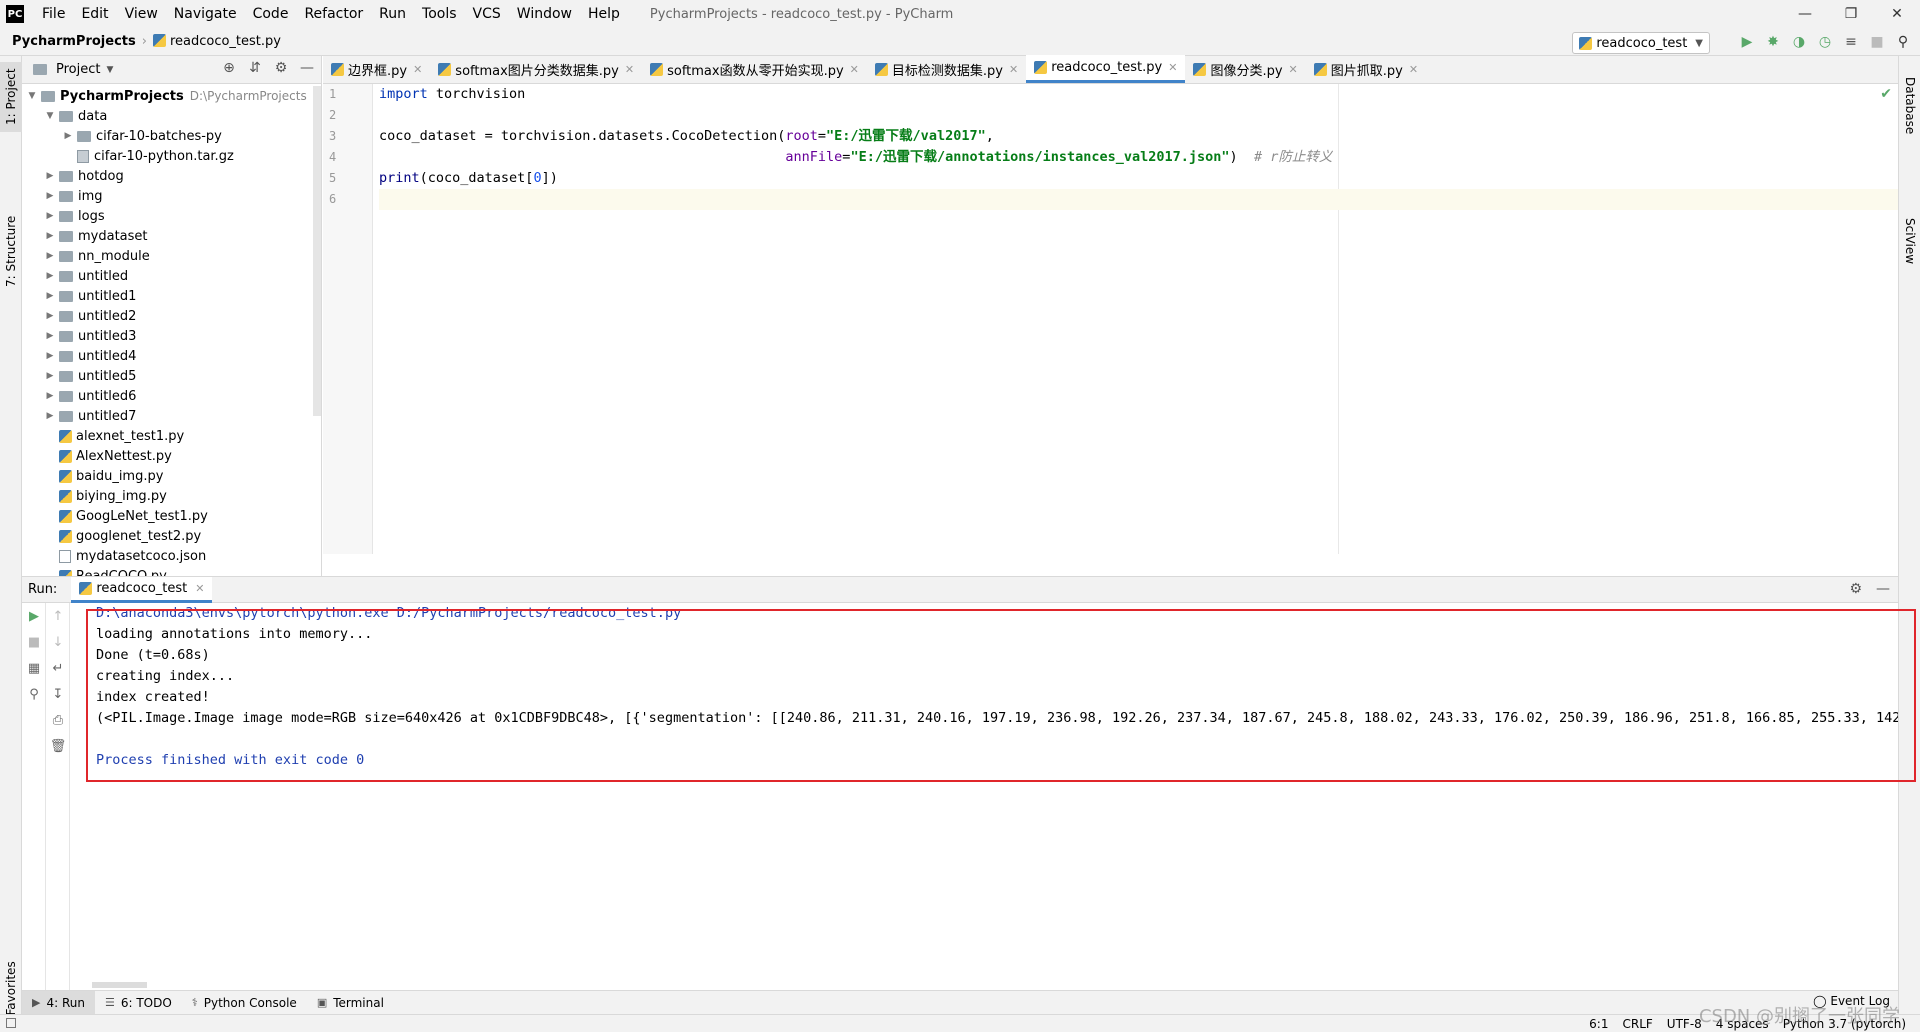 The height and width of the screenshot is (1032, 1920). I want to click on tree-item: ▶ untitled7, so click(166, 416).